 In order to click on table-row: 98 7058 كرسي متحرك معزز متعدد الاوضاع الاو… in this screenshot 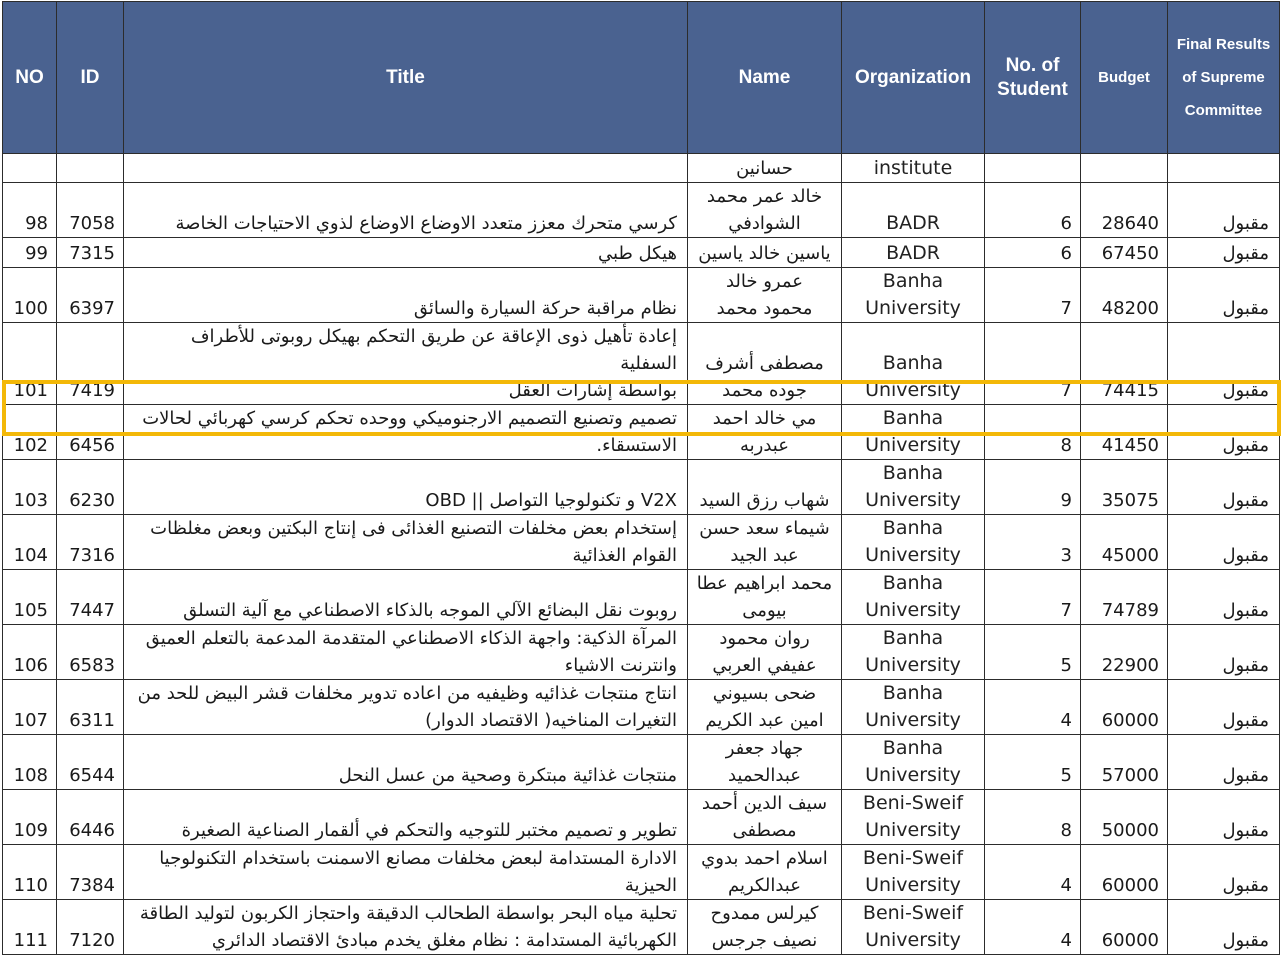, I will do `click(641, 210)`.